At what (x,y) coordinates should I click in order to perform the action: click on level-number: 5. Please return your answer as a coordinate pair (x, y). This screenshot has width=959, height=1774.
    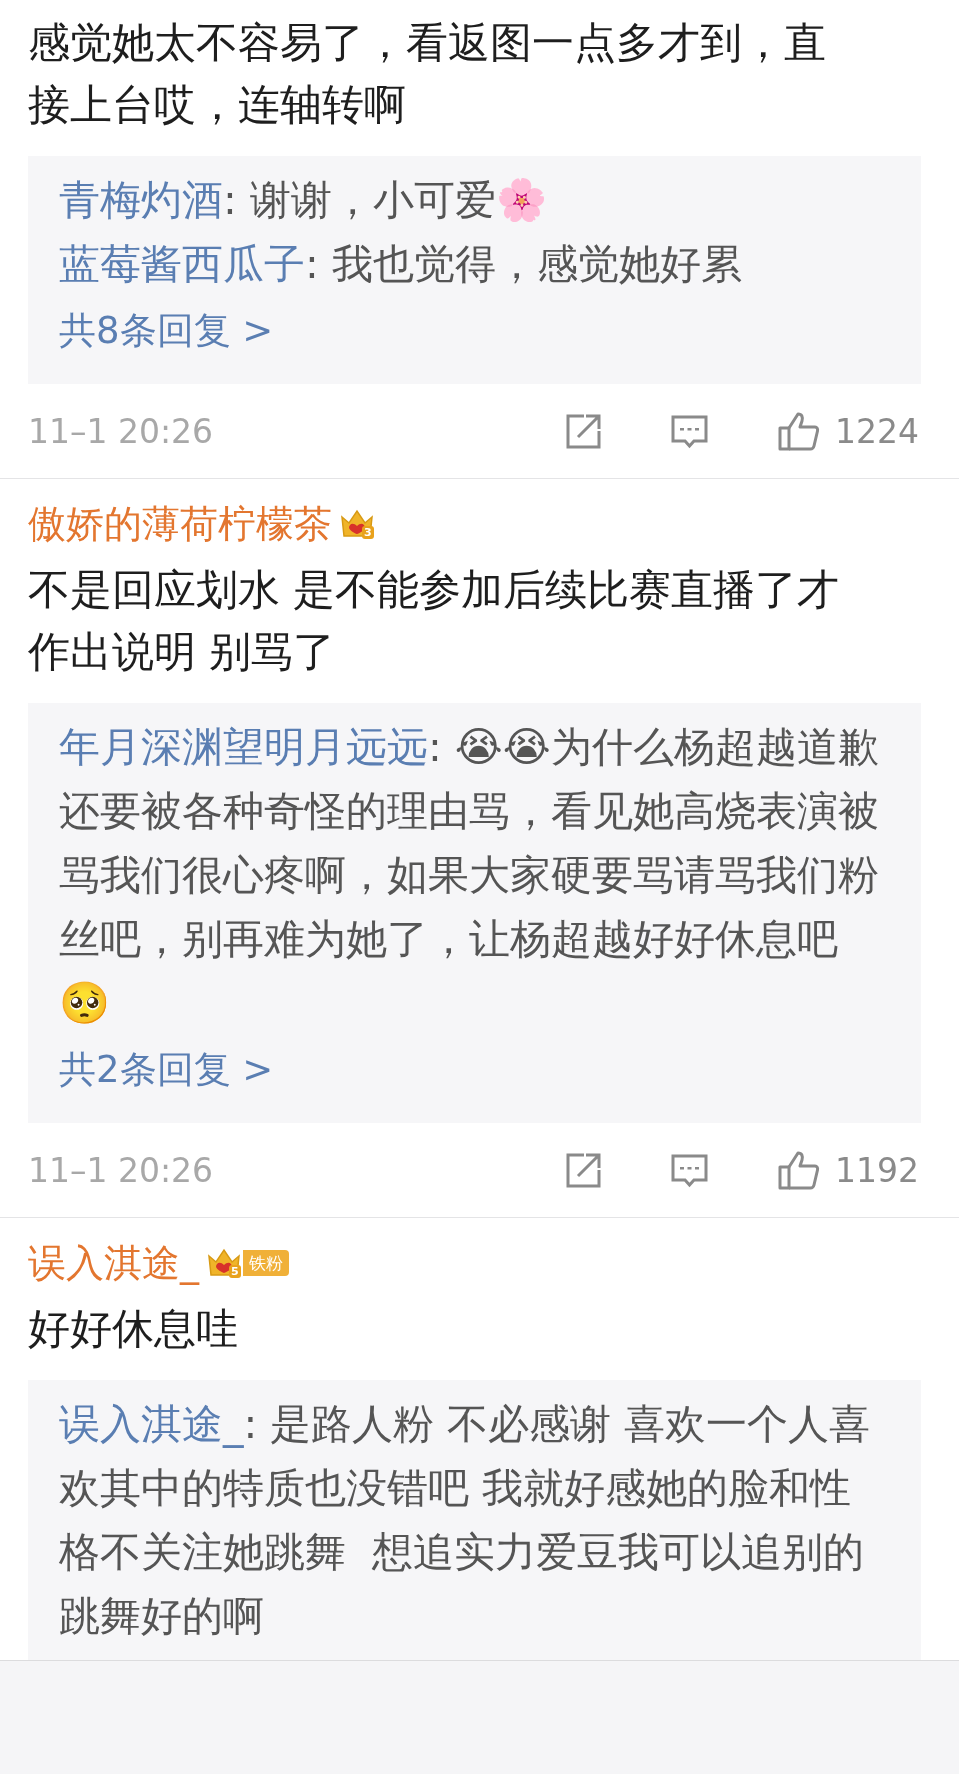
    Looking at the image, I should click on (235, 1271).